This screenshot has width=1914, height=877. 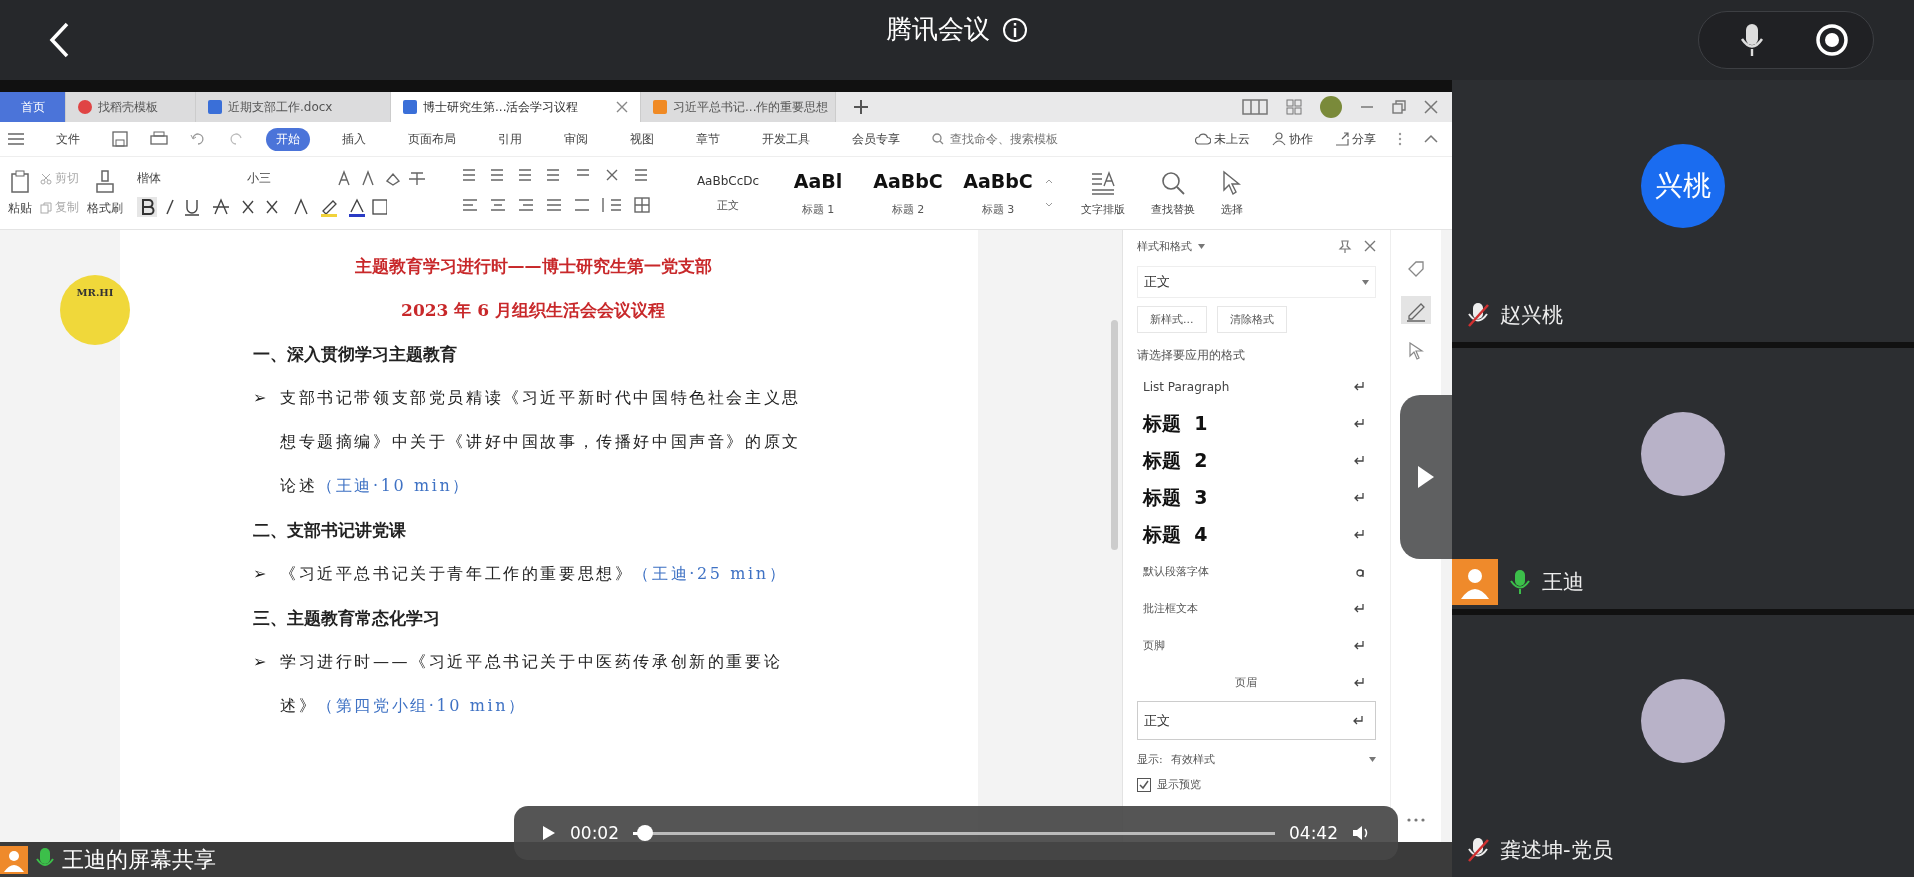 I want to click on record-icon, so click(x=1832, y=40).